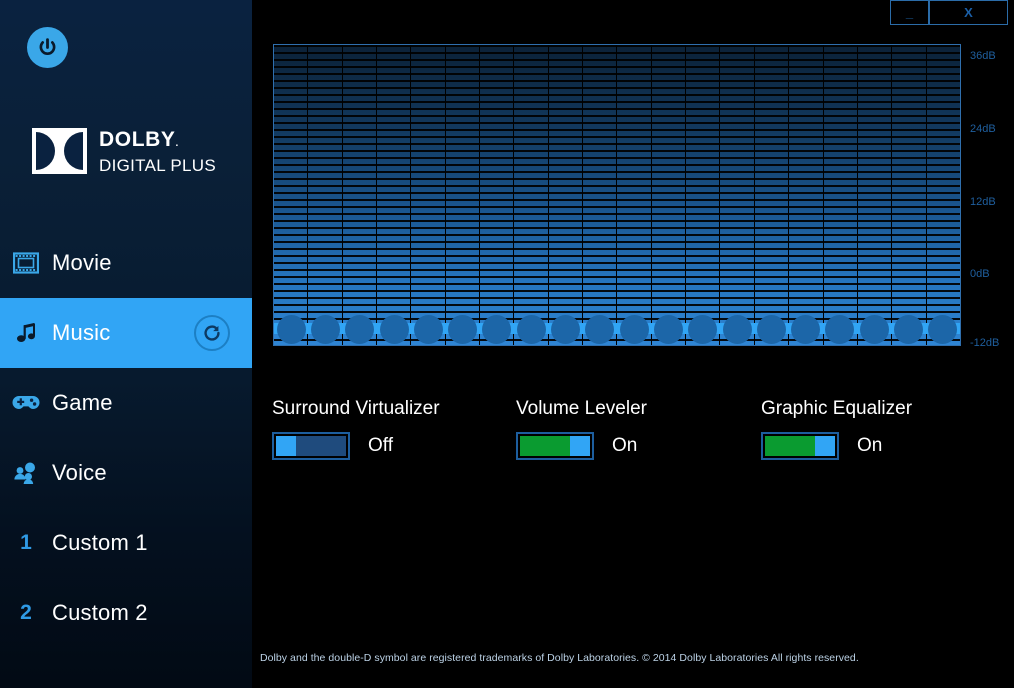 This screenshot has height=688, width=1014. I want to click on sidebar-item-custom-1: 1 Custom 1, so click(126, 543).